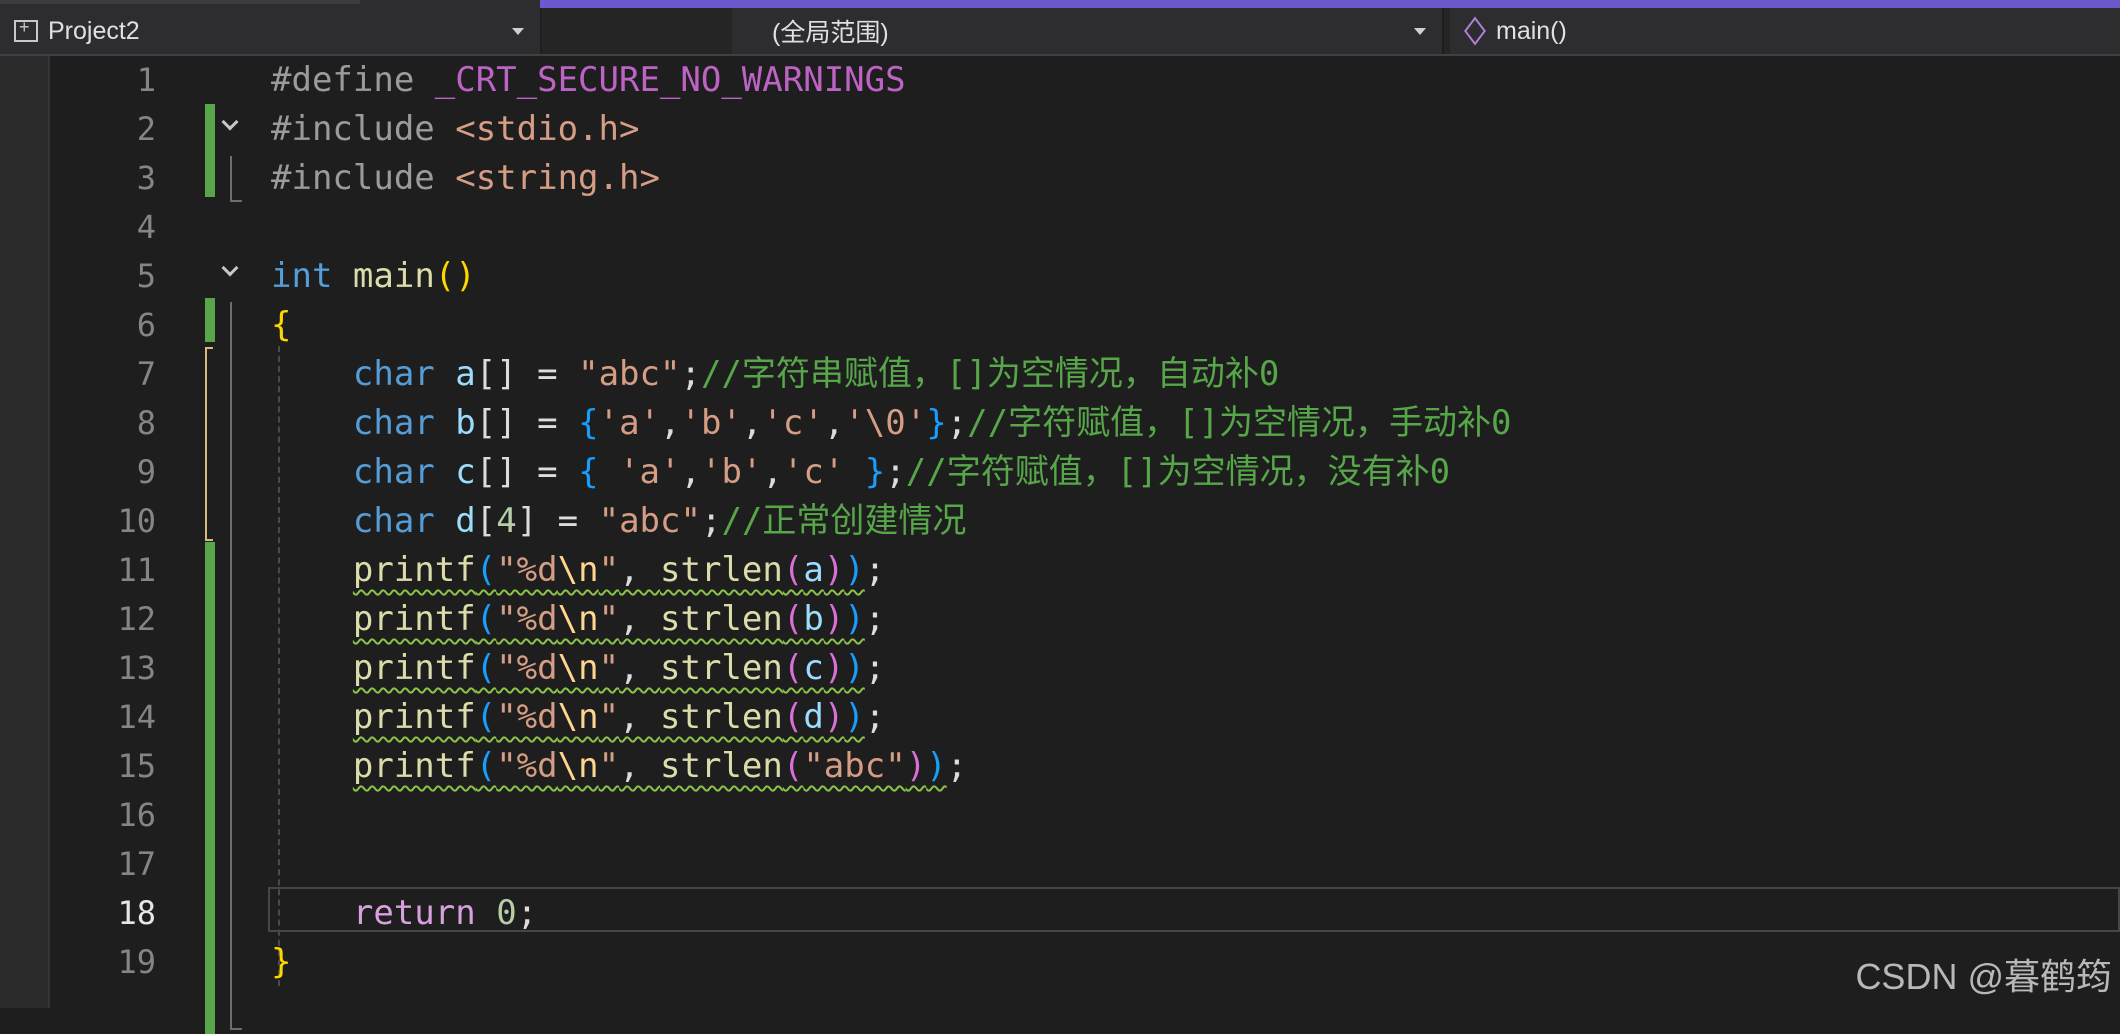  Describe the element at coordinates (146, 80) in the screenshot. I see `line-number: 1` at that location.